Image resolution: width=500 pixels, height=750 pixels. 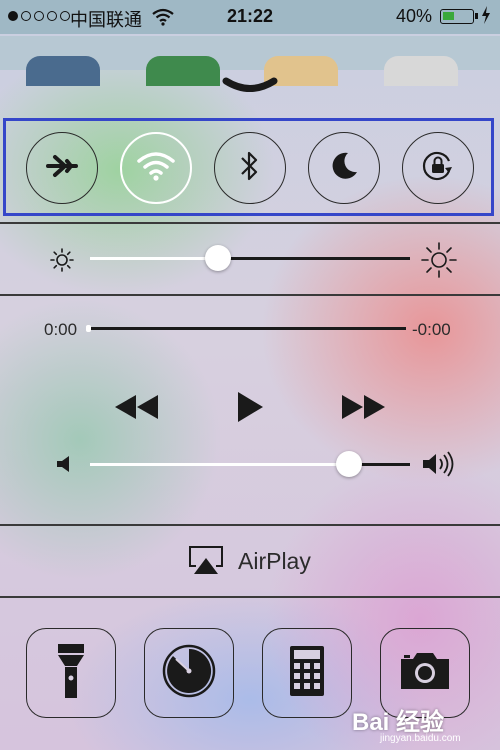 I want to click on rewind-icon, so click(x=136, y=409).